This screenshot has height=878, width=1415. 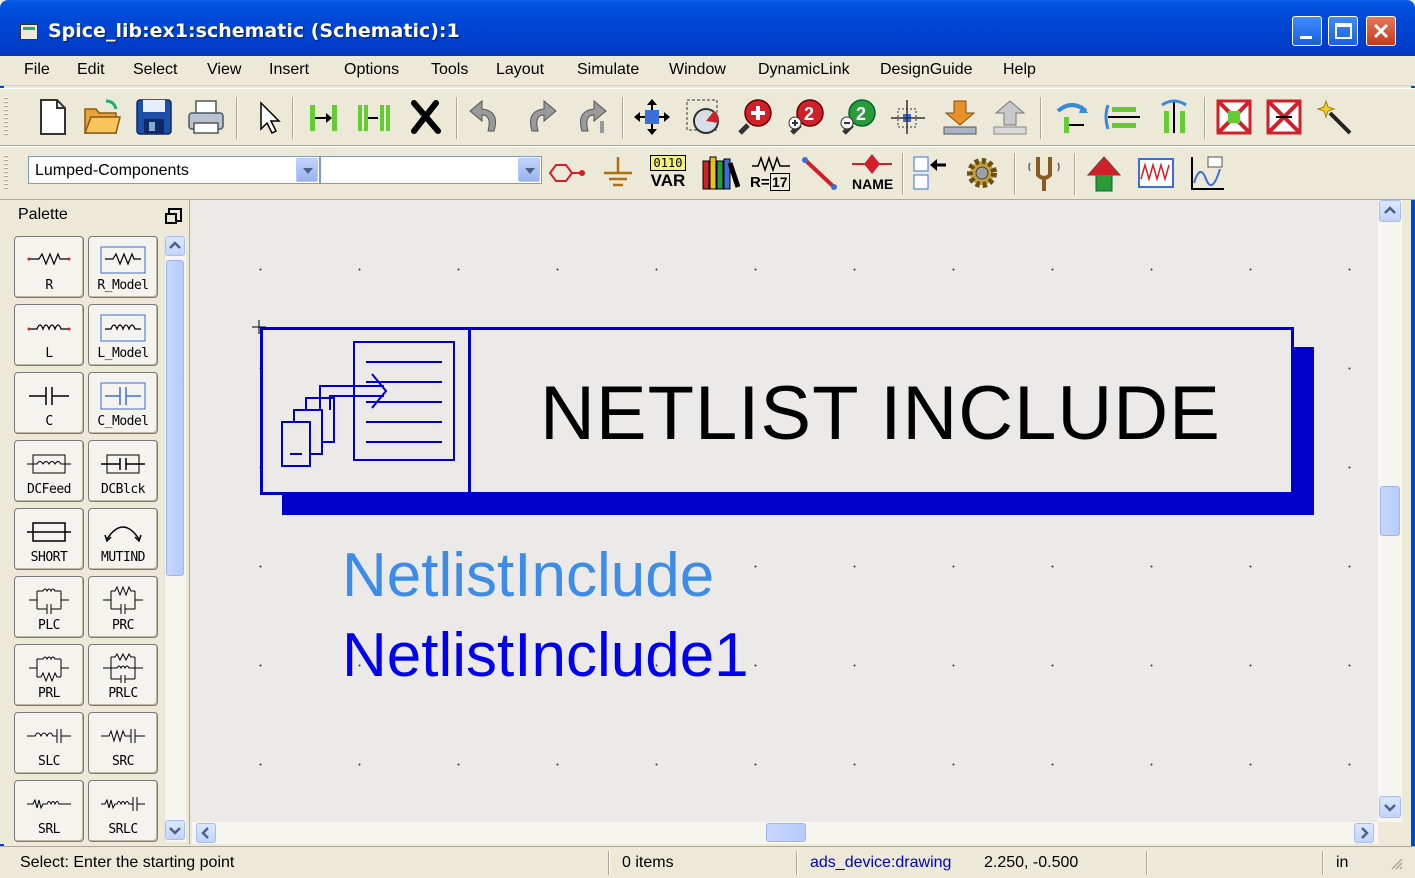 I want to click on delete-button, so click(x=426, y=117).